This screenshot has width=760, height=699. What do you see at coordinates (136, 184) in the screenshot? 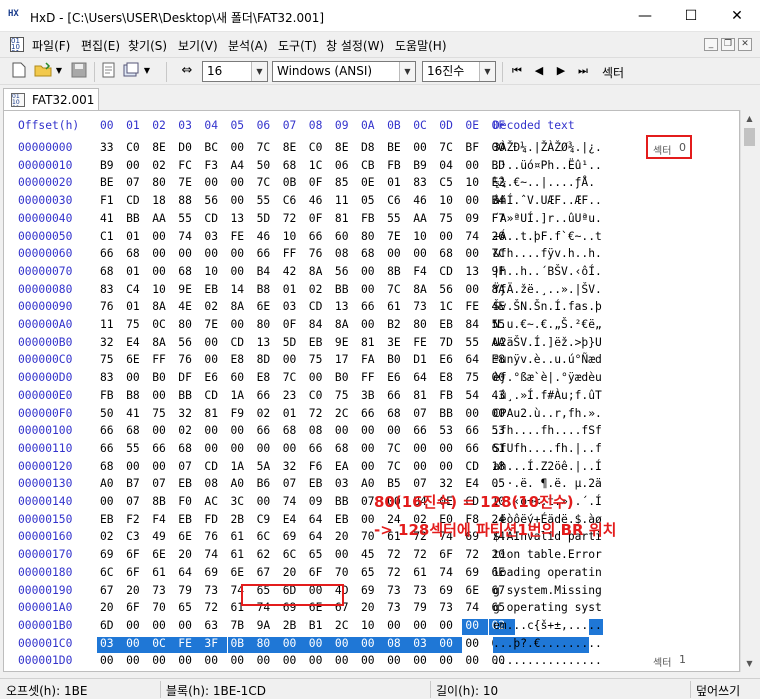
I see `hex-byte: 07` at bounding box center [136, 184].